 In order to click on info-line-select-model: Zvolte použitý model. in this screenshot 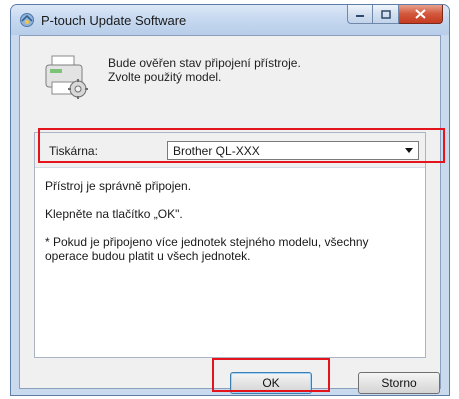, I will do `click(165, 77)`.